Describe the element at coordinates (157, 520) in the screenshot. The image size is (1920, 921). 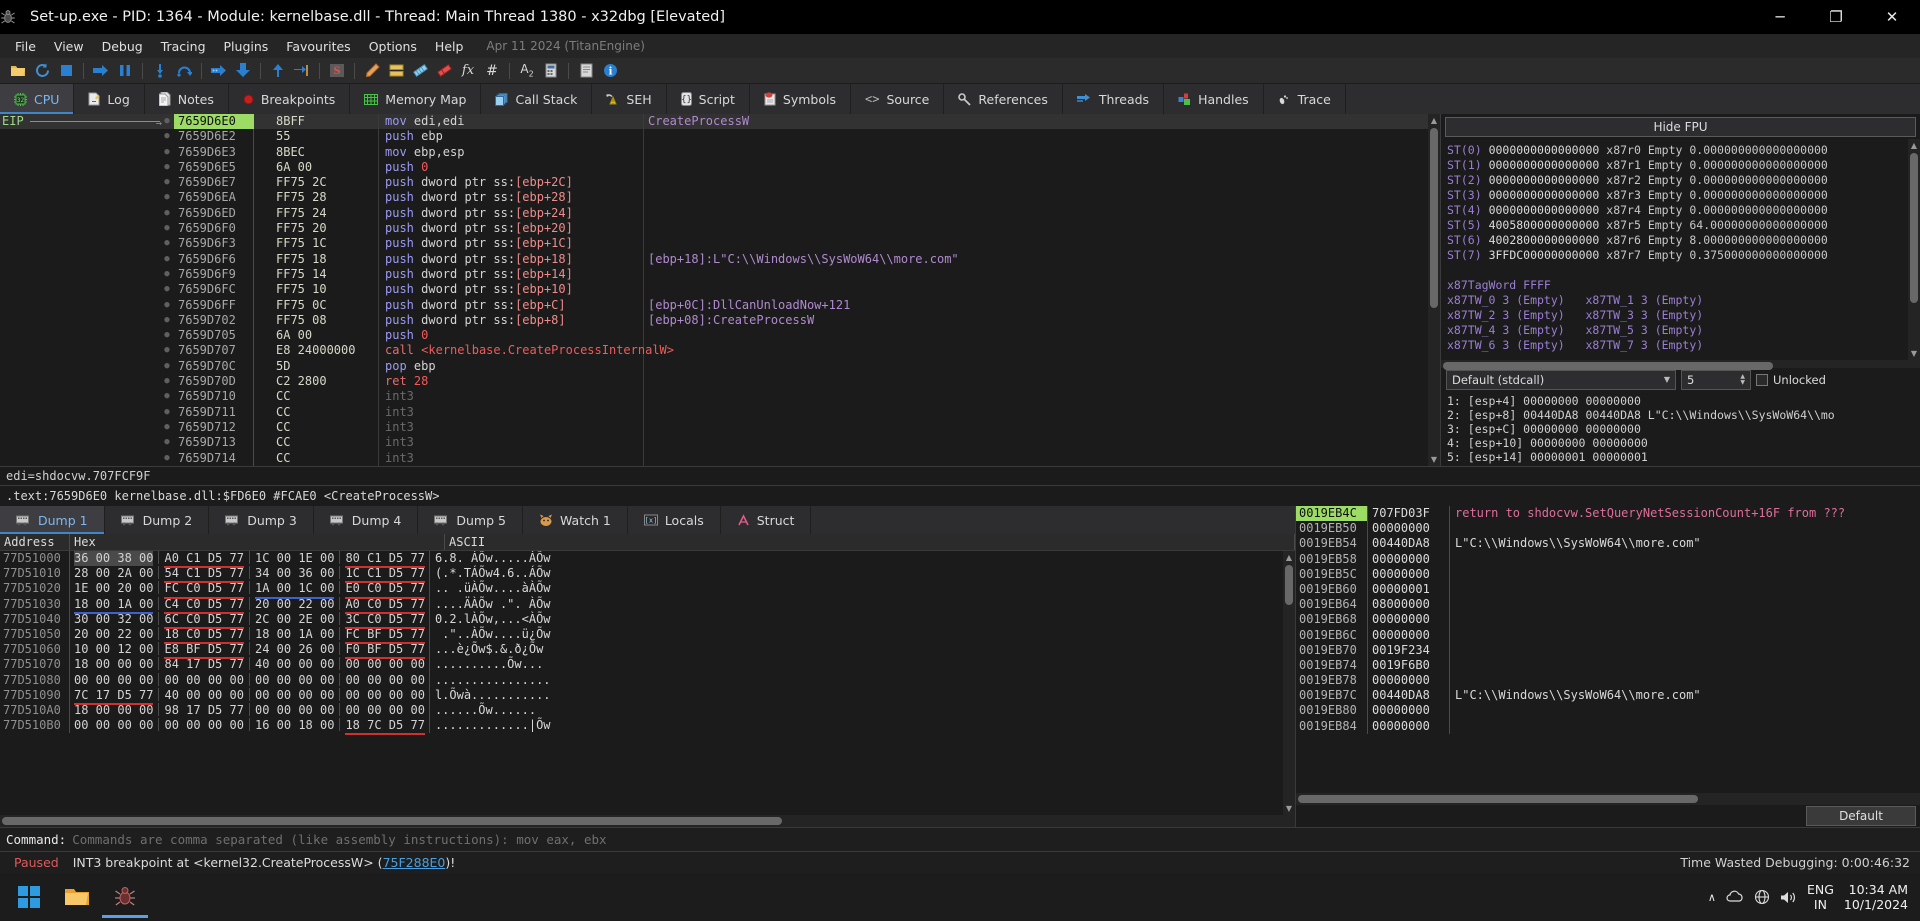
I see `tab-dump-2: Dump 2` at that location.